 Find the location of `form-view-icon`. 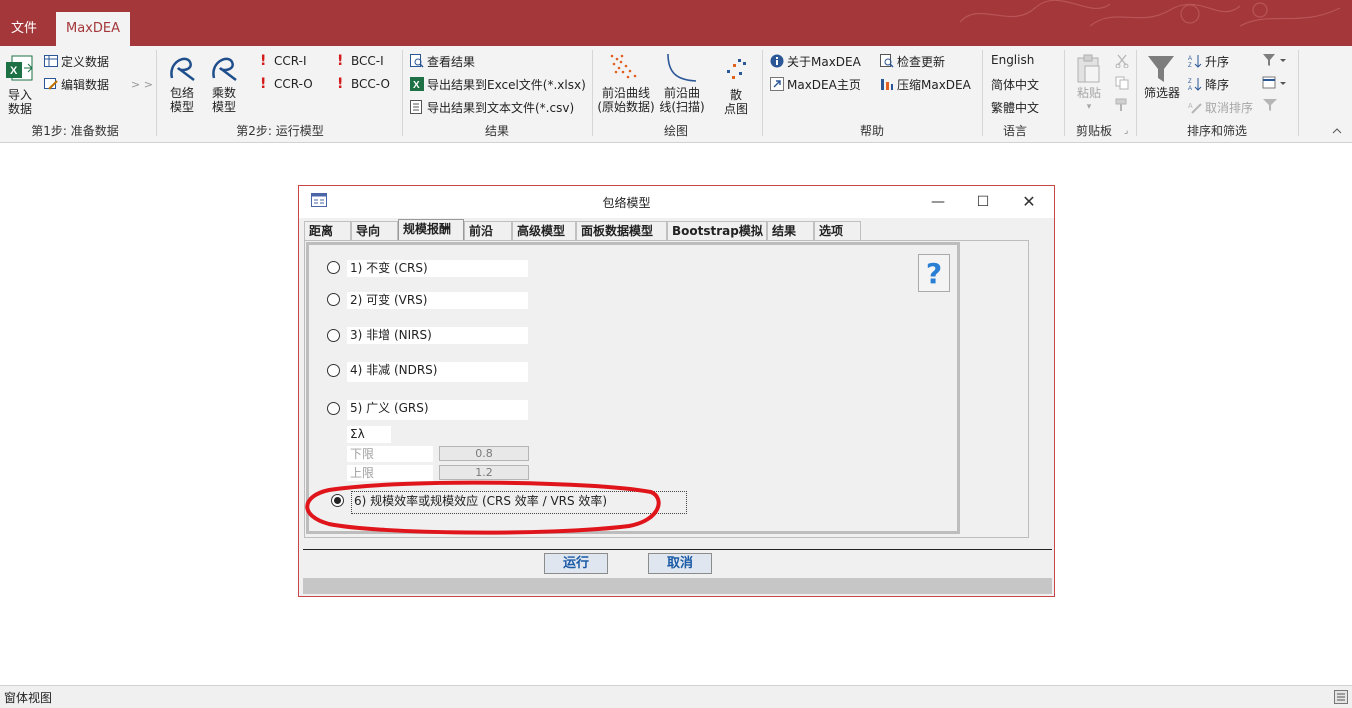

form-view-icon is located at coordinates (1341, 697).